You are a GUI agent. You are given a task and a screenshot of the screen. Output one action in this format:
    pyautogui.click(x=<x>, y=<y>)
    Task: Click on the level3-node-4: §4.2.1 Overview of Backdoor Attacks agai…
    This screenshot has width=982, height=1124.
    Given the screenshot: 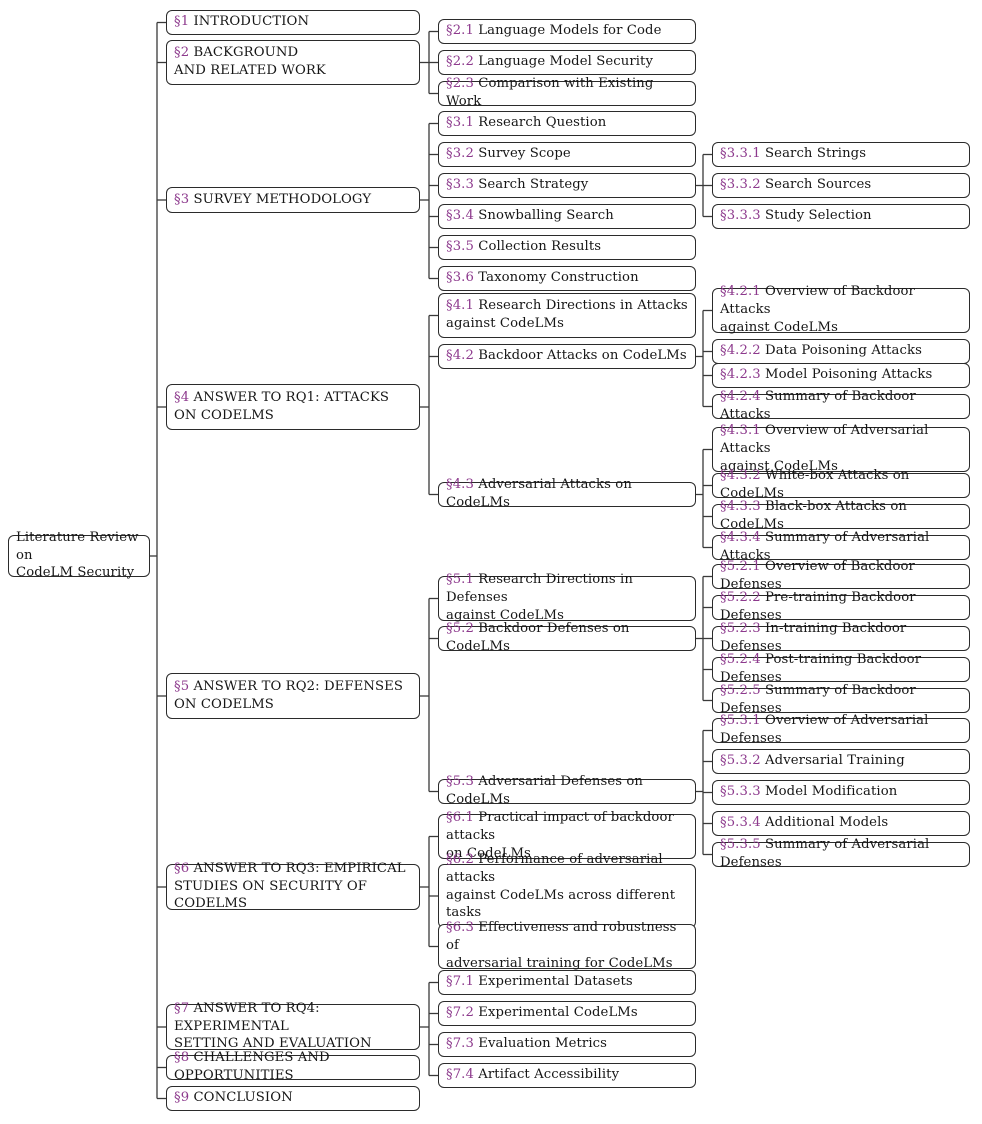 What is the action you would take?
    pyautogui.click(x=841, y=309)
    